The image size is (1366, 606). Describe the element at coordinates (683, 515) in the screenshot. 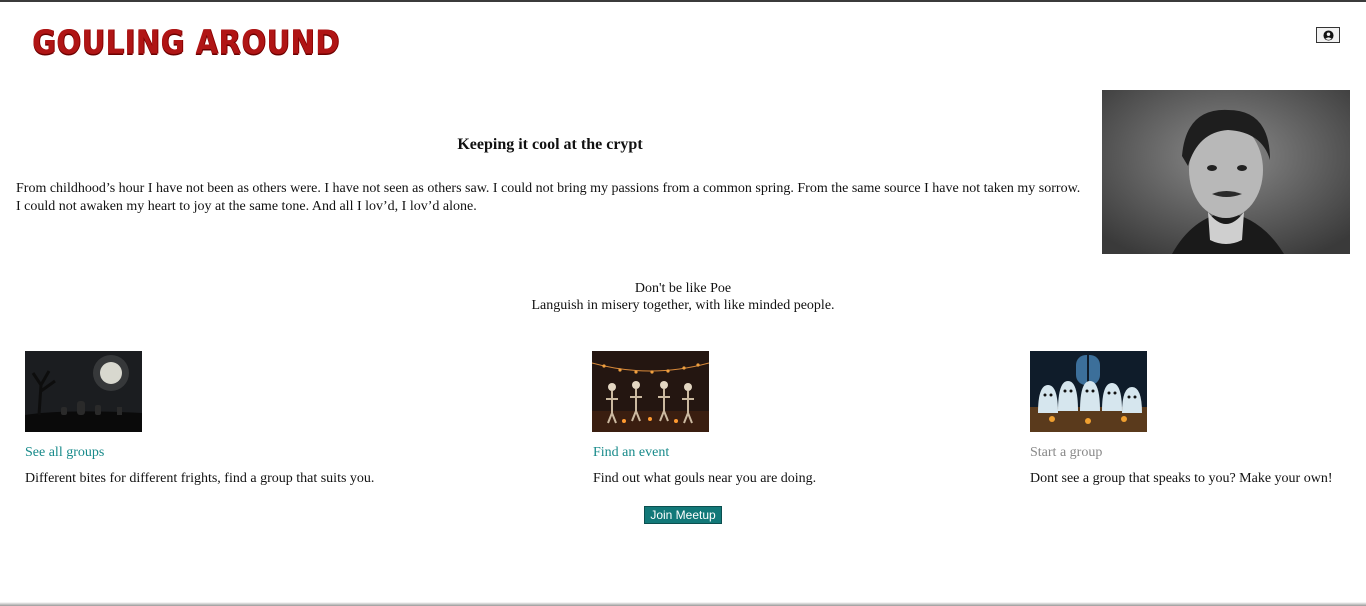

I see `join-meetup-button: Join Meetup` at that location.